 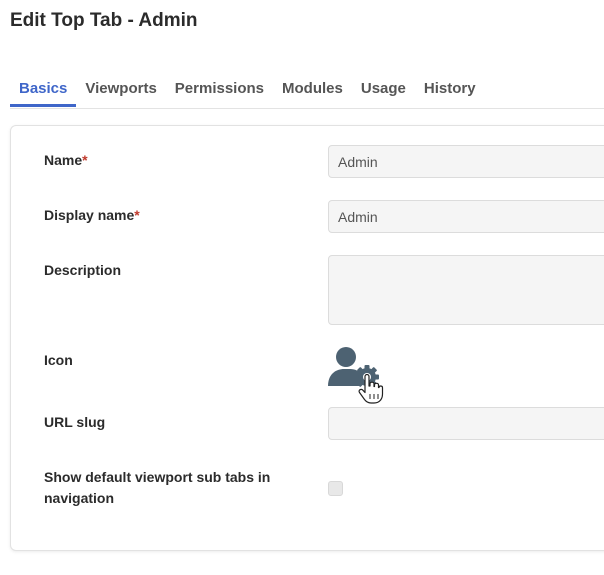 What do you see at coordinates (83, 270) in the screenshot?
I see `description-label: Description` at bounding box center [83, 270].